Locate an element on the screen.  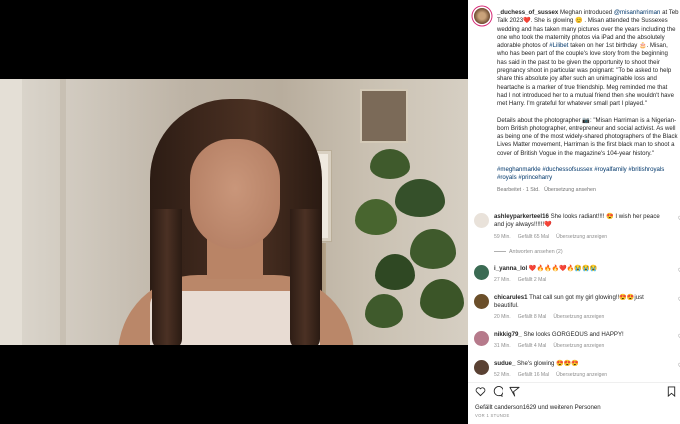
divider is located at coordinates (574, 382).